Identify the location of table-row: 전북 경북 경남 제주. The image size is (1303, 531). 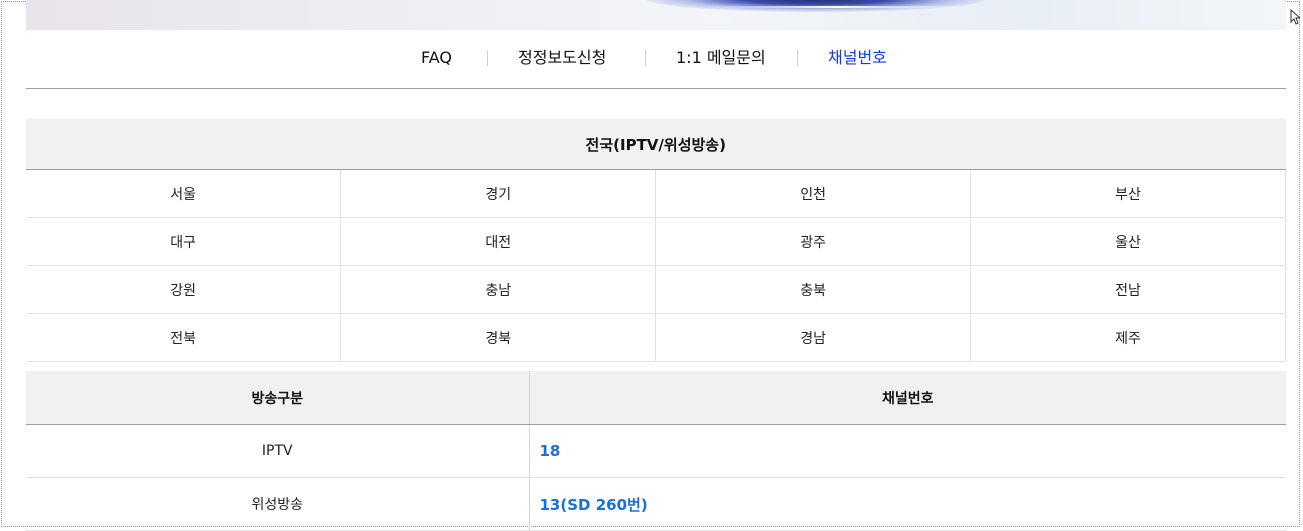
(656, 337).